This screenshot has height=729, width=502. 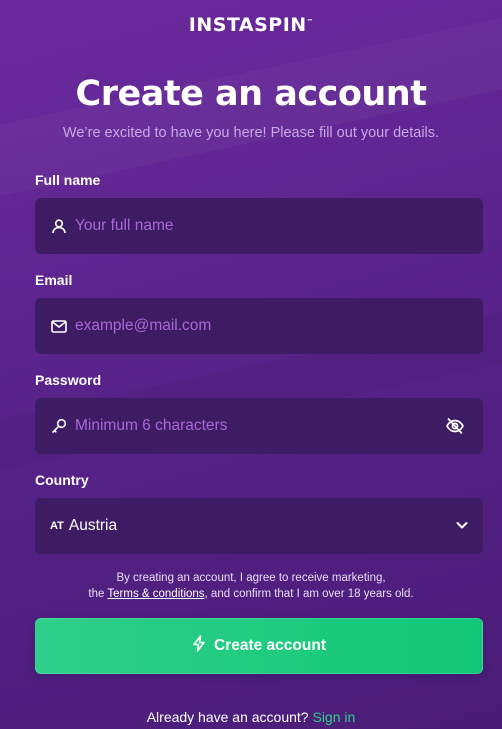 What do you see at coordinates (143, 325) in the screenshot?
I see `email-placeholder: example@mail.com` at bounding box center [143, 325].